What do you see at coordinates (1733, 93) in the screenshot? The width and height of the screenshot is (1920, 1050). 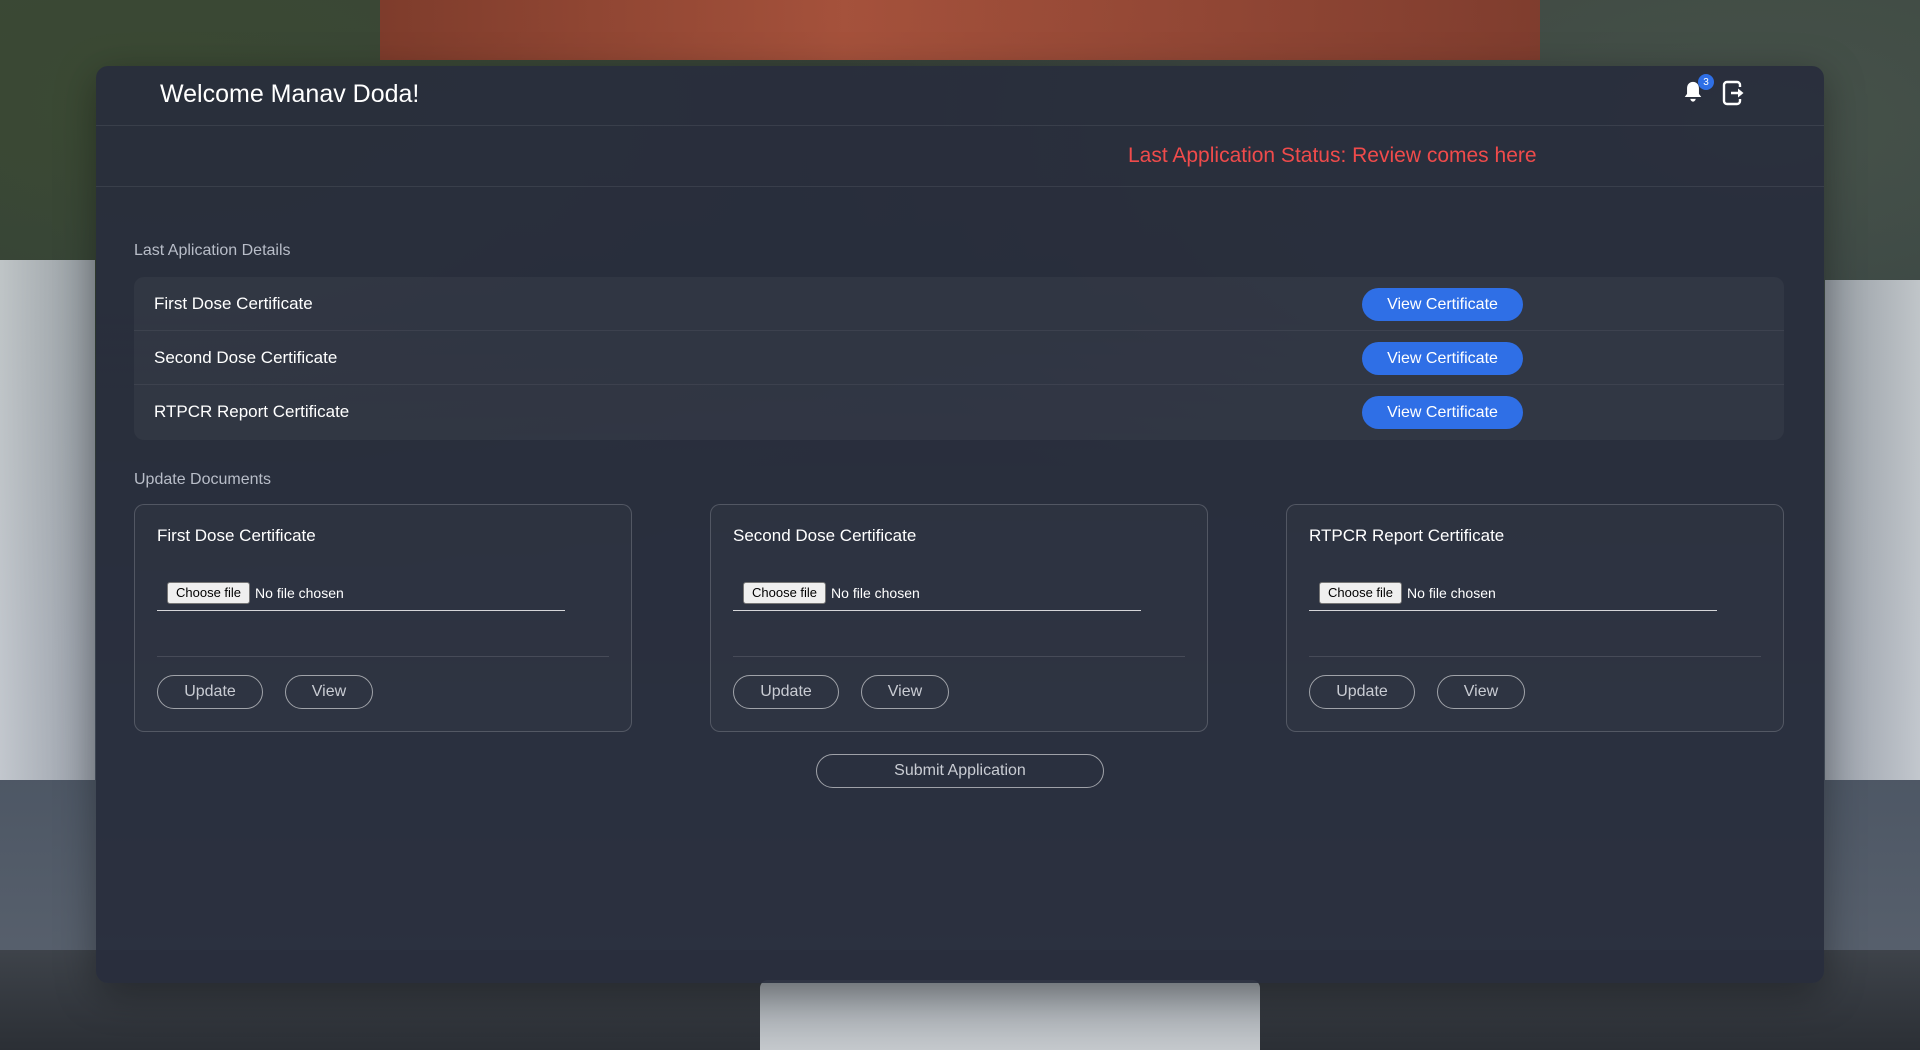 I see `logout-icon` at bounding box center [1733, 93].